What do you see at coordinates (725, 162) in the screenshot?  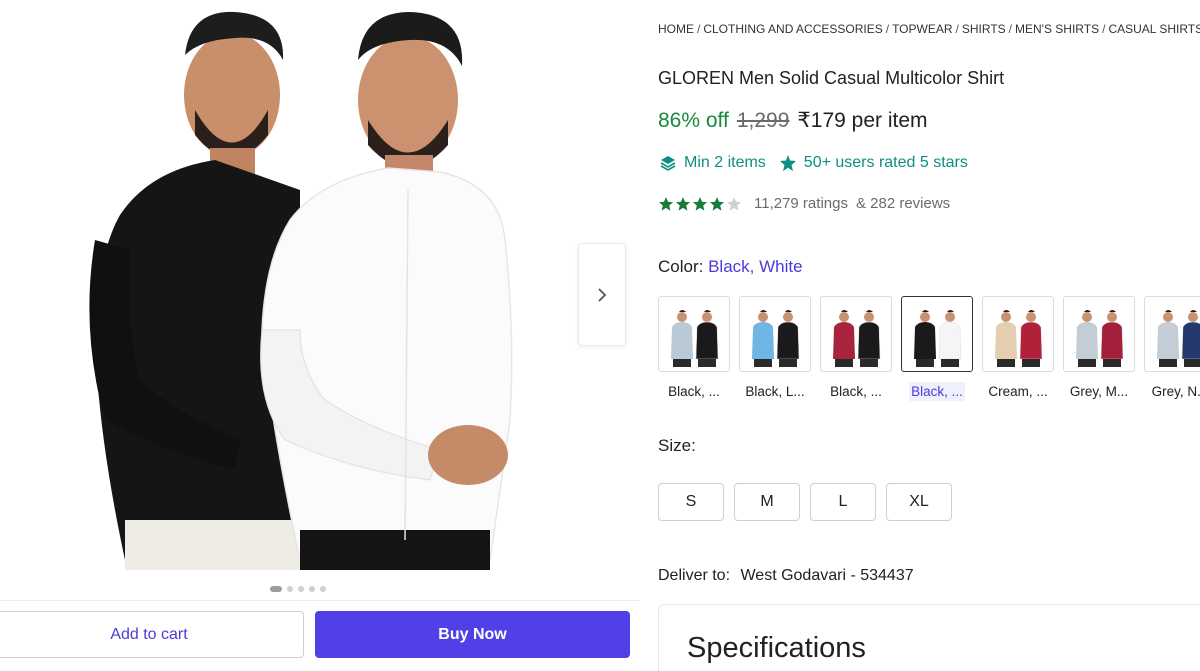 I see `min-items-text: Min 2 items` at bounding box center [725, 162].